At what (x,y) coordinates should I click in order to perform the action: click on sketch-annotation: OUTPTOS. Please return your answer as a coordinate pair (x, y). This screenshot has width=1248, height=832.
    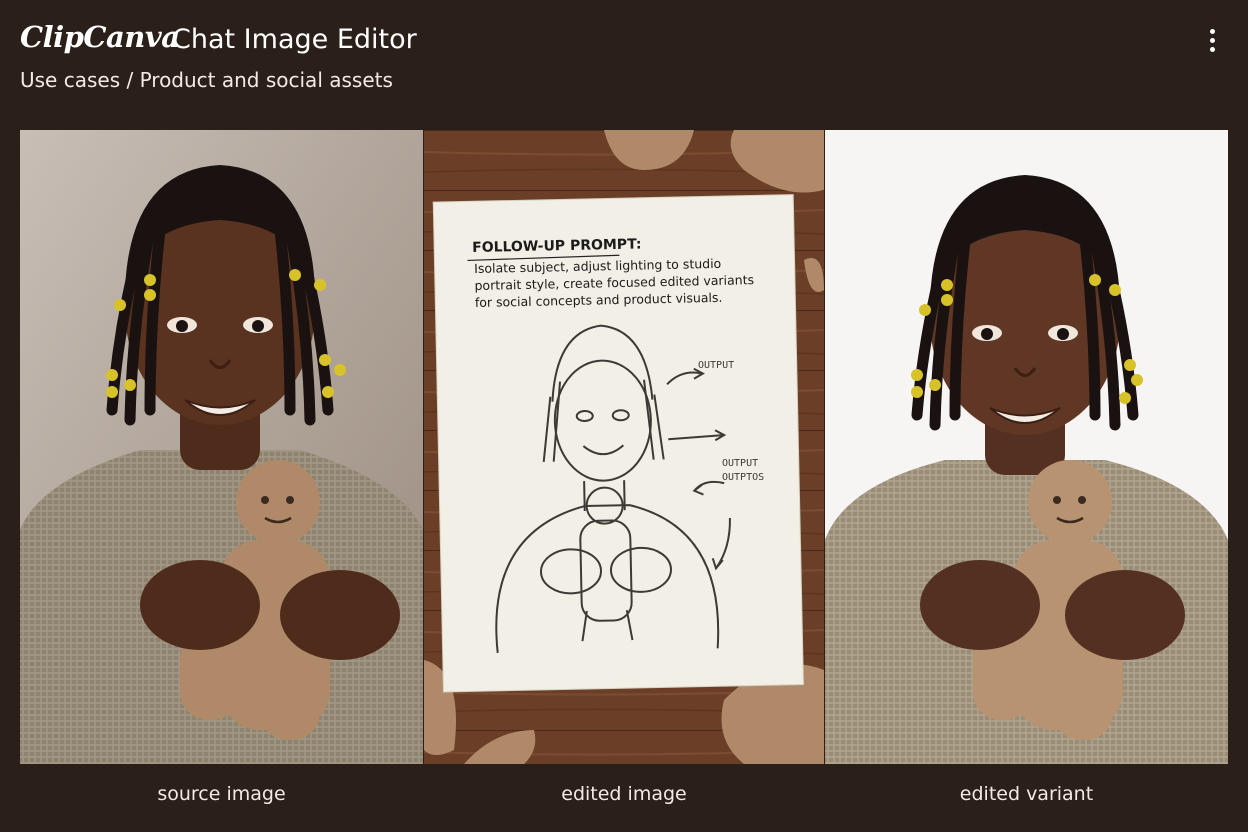
    Looking at the image, I should click on (743, 477).